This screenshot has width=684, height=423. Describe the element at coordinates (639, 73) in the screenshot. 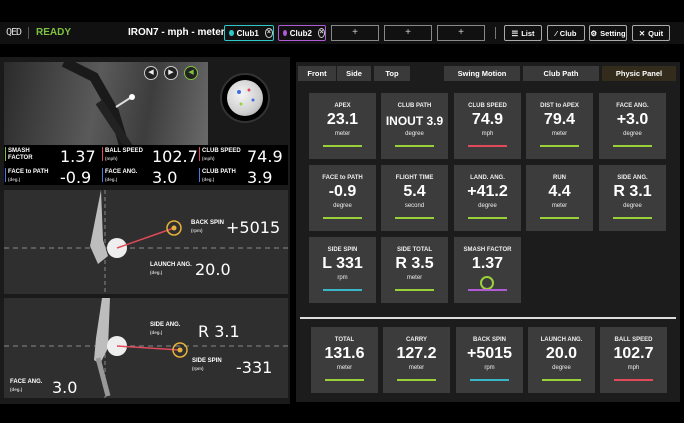

I see `tab-physic-panel: Physic Panel` at that location.